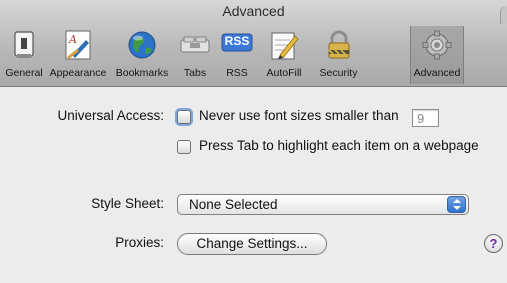 The width and height of the screenshot is (507, 283). What do you see at coordinates (338, 73) in the screenshot?
I see `toolbar-label: Security` at bounding box center [338, 73].